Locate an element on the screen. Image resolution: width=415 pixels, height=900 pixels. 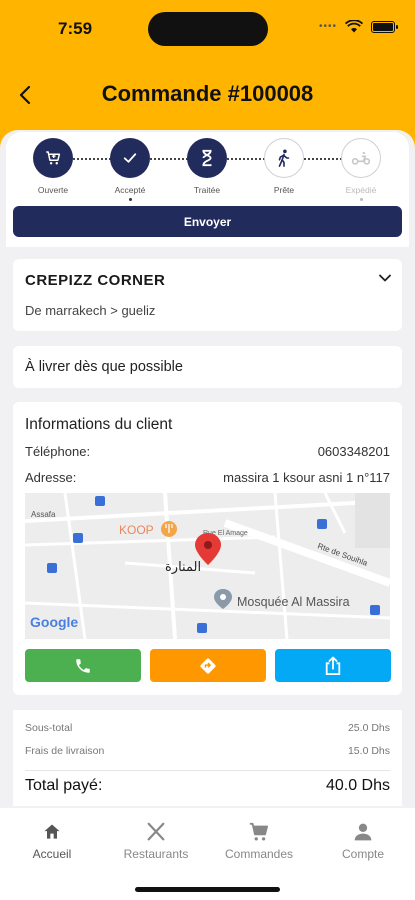
tab-label: Accueil is located at coordinates (52, 854).